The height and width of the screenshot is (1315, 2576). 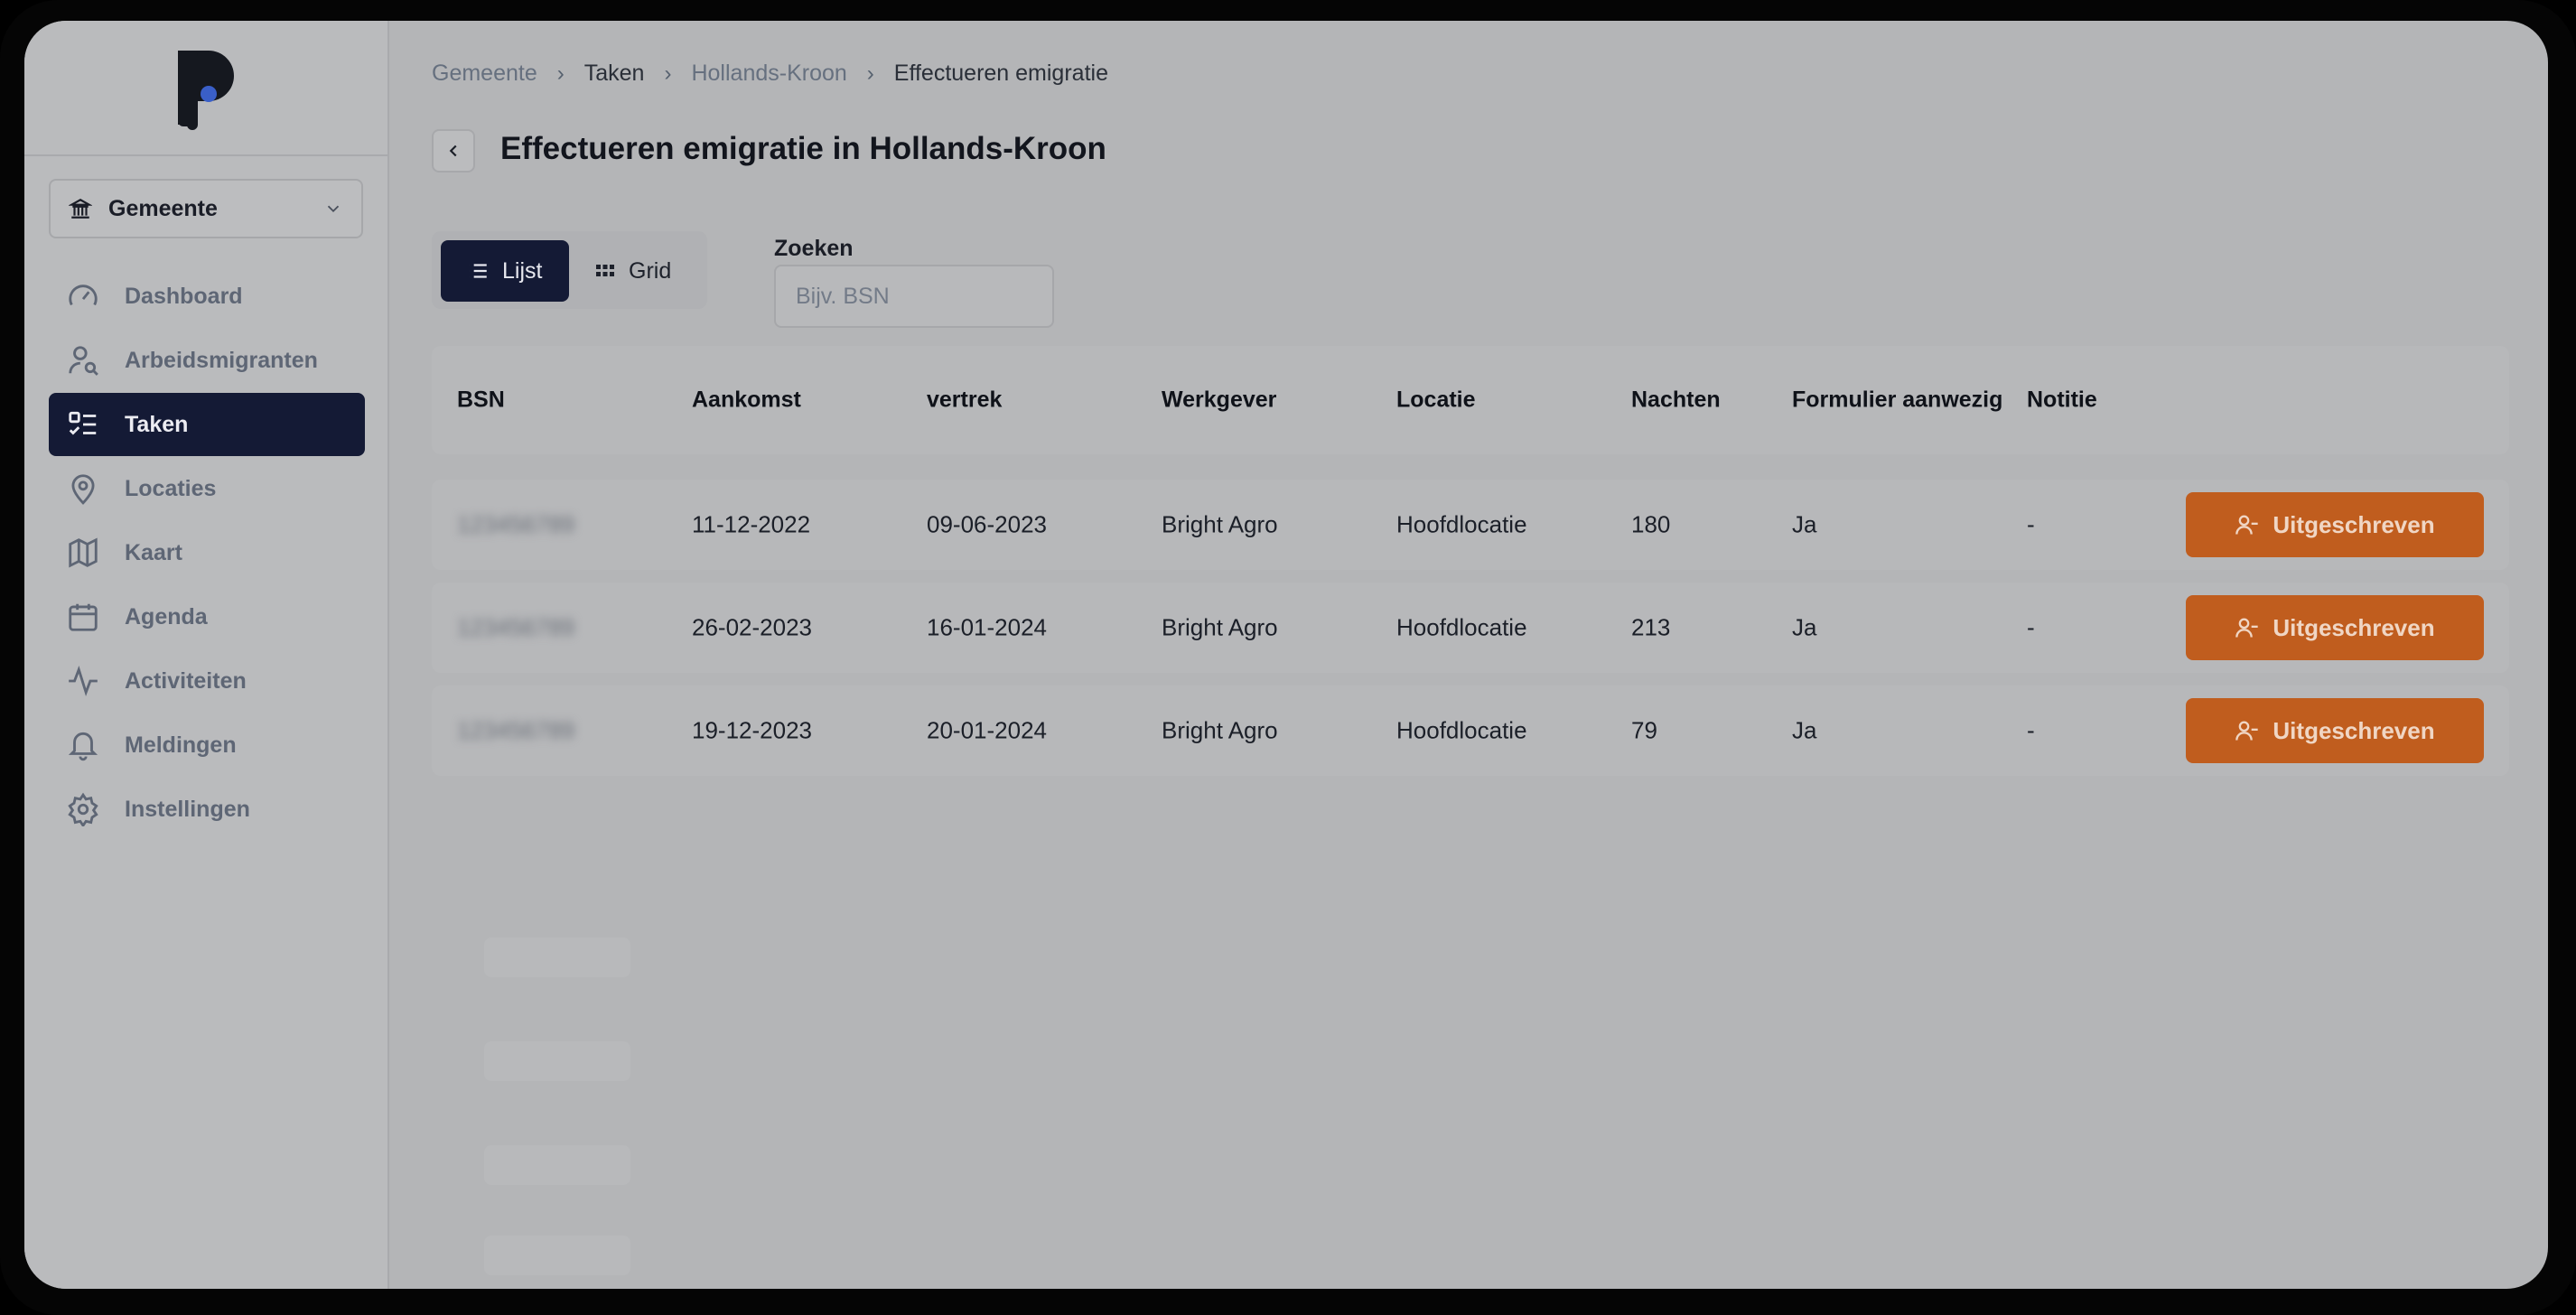 I want to click on sidebar-item-locaties: Locaties, so click(x=207, y=488).